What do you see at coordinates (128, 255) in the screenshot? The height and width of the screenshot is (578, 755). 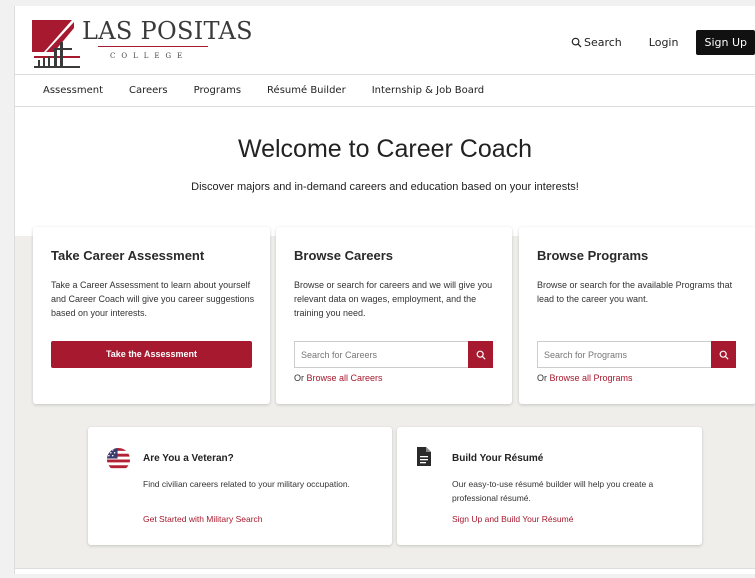 I see `assessment-card-title: Take Career Assessment` at bounding box center [128, 255].